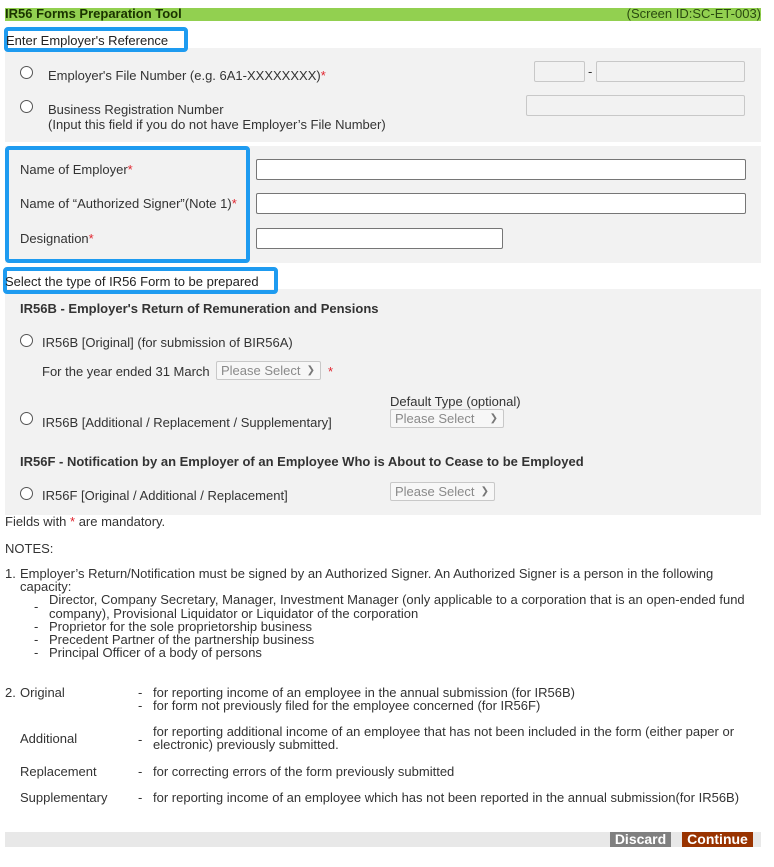 Image resolution: width=774 pixels, height=867 pixels. I want to click on continue-button: Continue, so click(717, 839).